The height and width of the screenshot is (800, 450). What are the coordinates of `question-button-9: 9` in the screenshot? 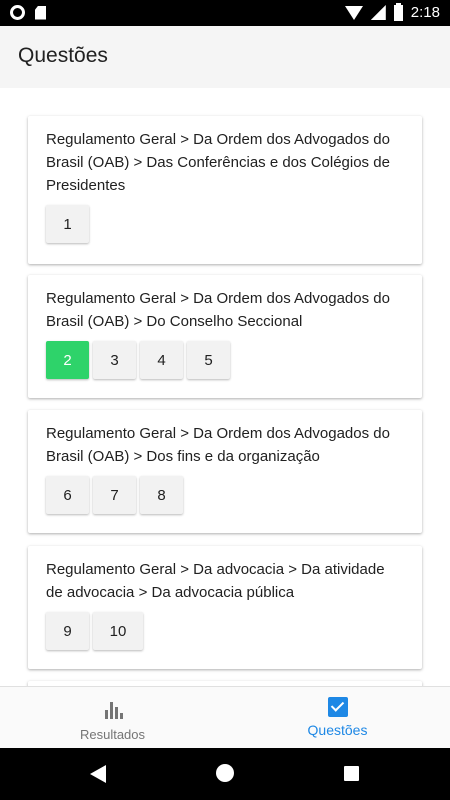 It's located at (67, 631).